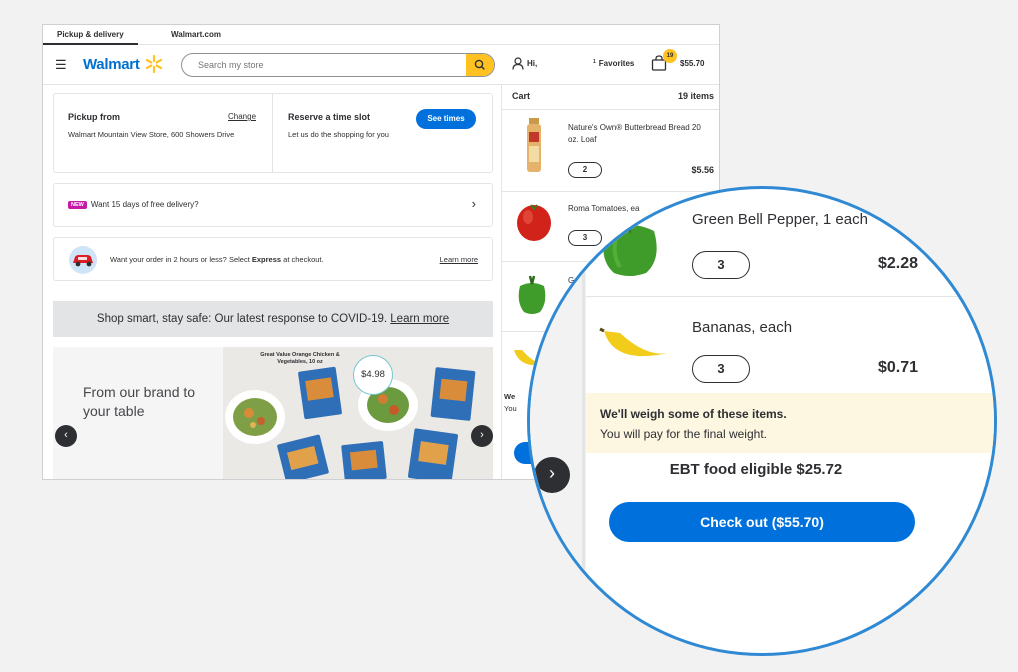 Image resolution: width=1018 pixels, height=672 pixels. I want to click on zoom-panel-edge, so click(583, 421).